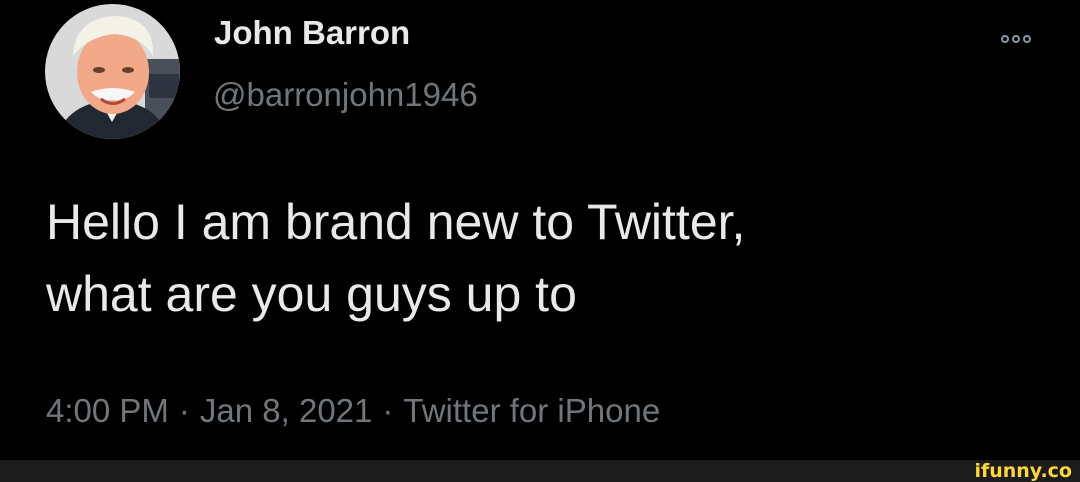  Describe the element at coordinates (345, 94) in the screenshot. I see `author-handle: @barronjohn1946` at that location.